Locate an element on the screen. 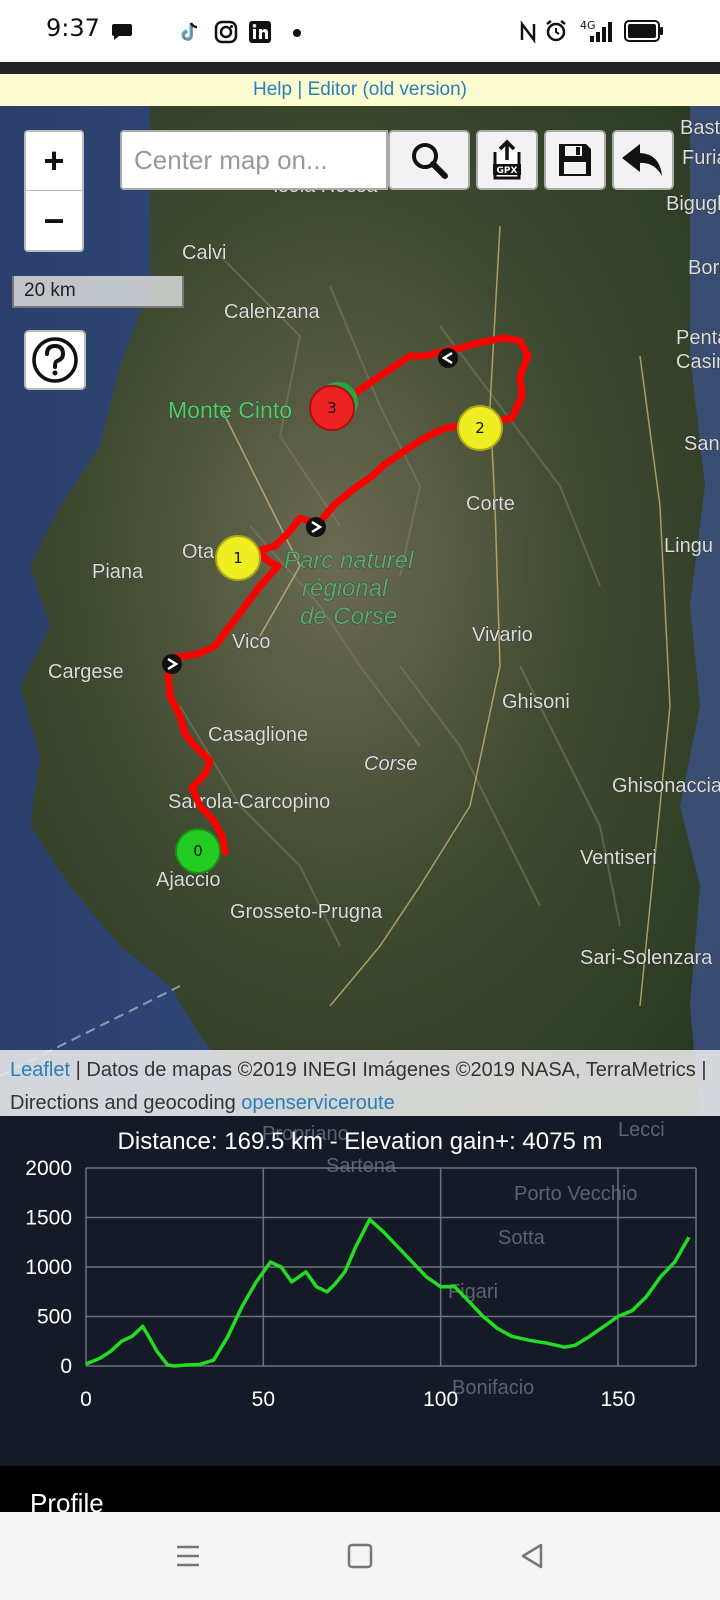  system-nav-bar is located at coordinates (360, 1556).